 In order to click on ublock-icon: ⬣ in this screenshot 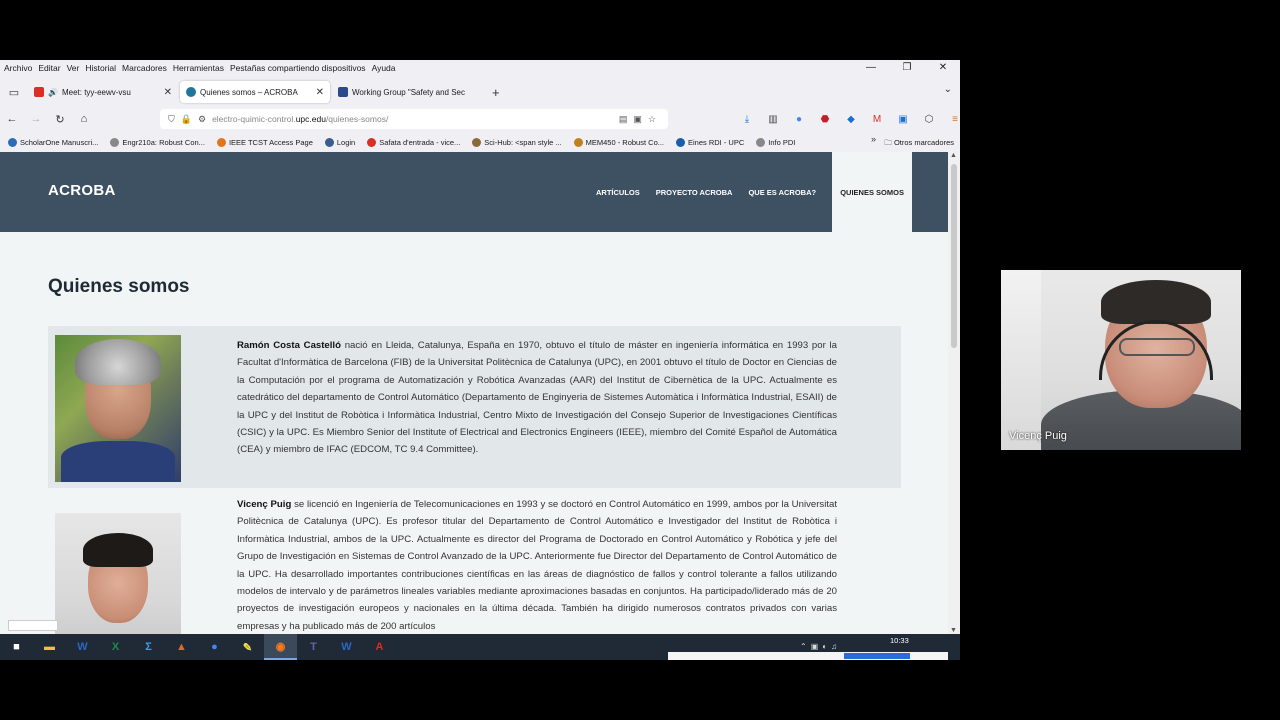, I will do `click(825, 119)`.